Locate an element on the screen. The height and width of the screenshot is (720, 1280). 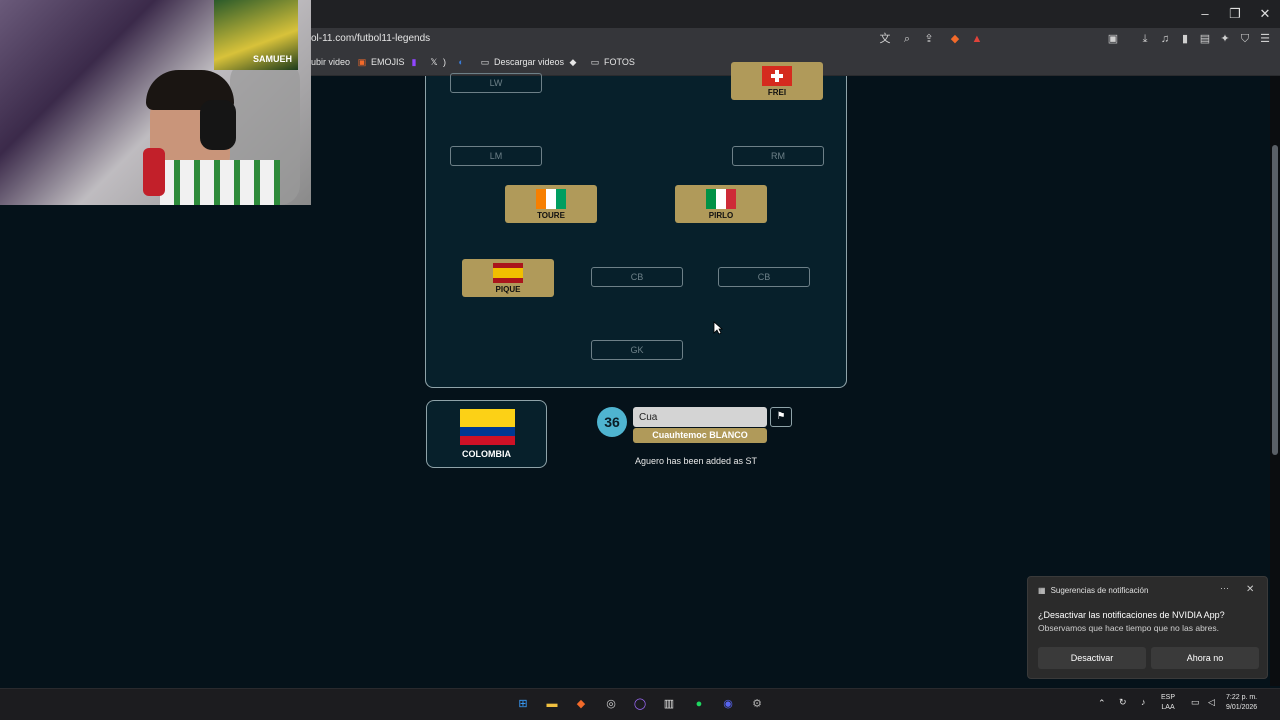
file-explorer-icon: ▬ is located at coordinates (552, 704).